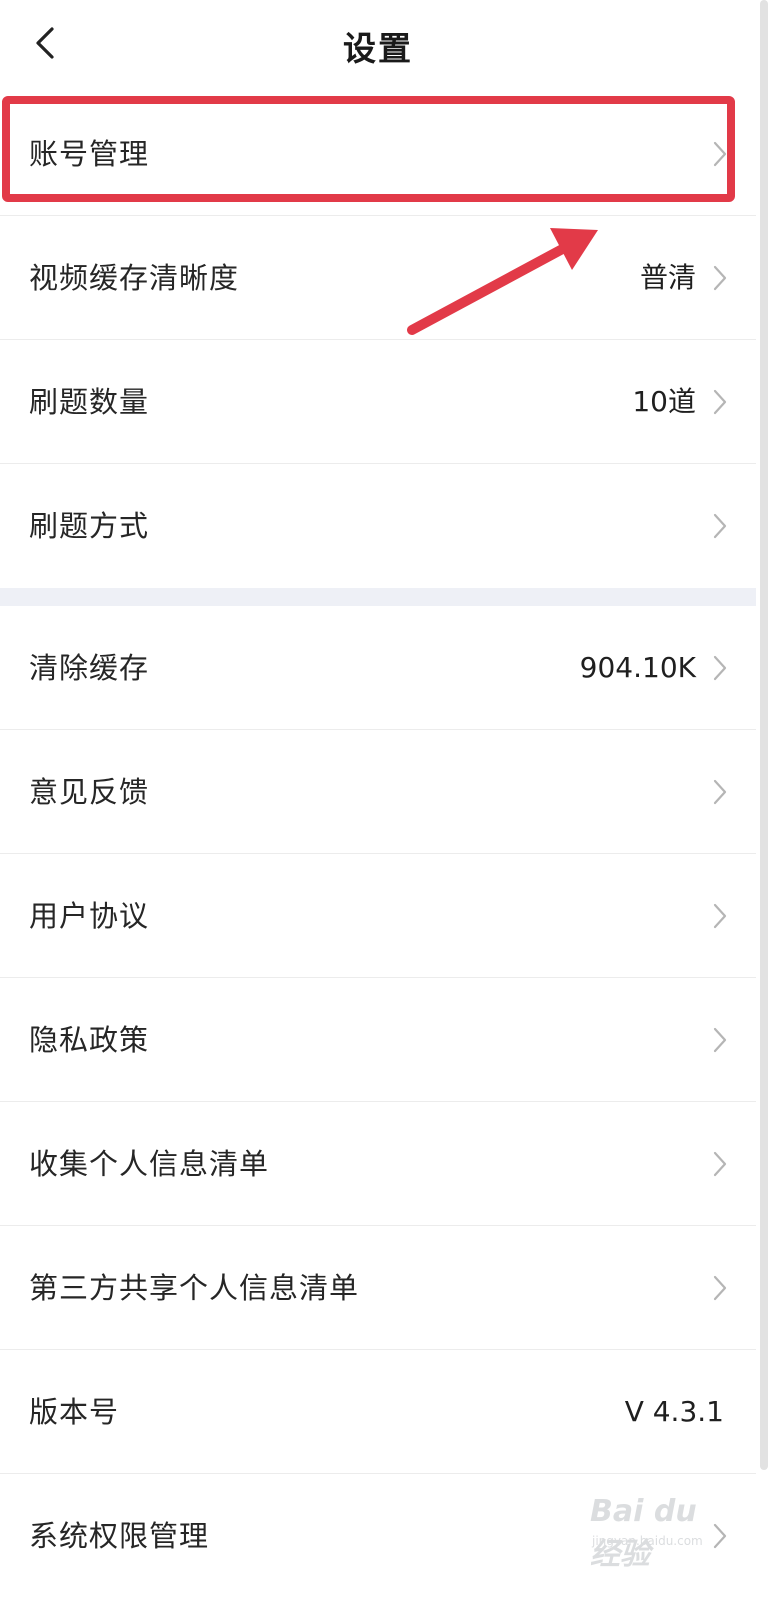 Image resolution: width=770 pixels, height=1600 pixels. Describe the element at coordinates (378, 402) in the screenshot. I see `settings-row-question-count: 刷题数量 10道` at that location.